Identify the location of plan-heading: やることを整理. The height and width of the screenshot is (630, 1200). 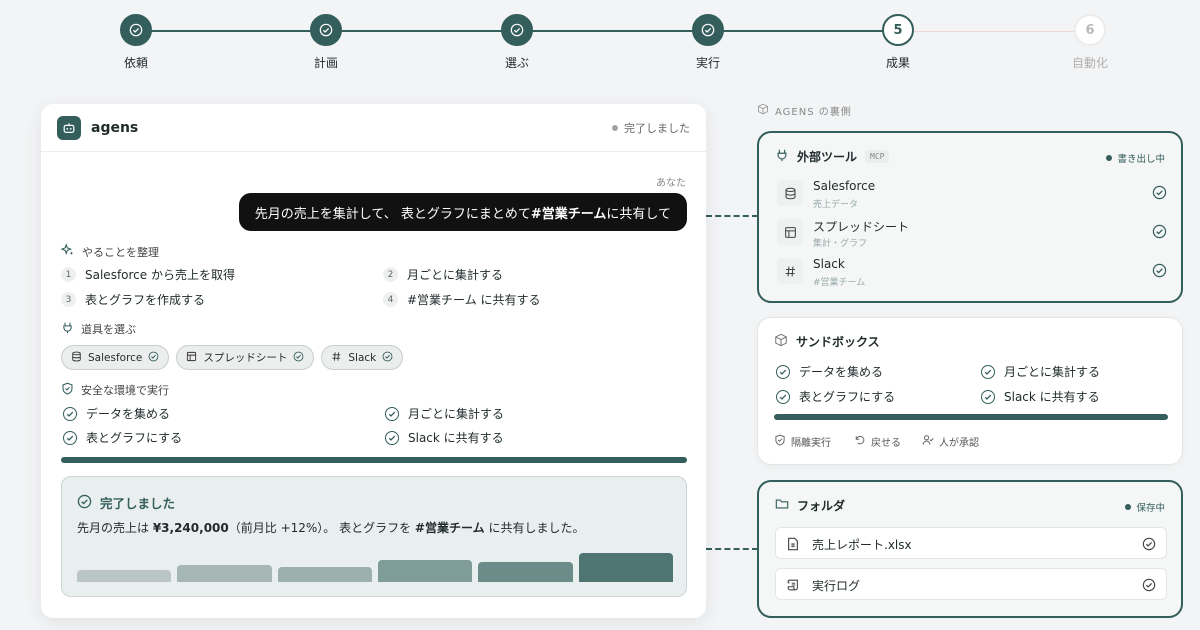
(109, 251).